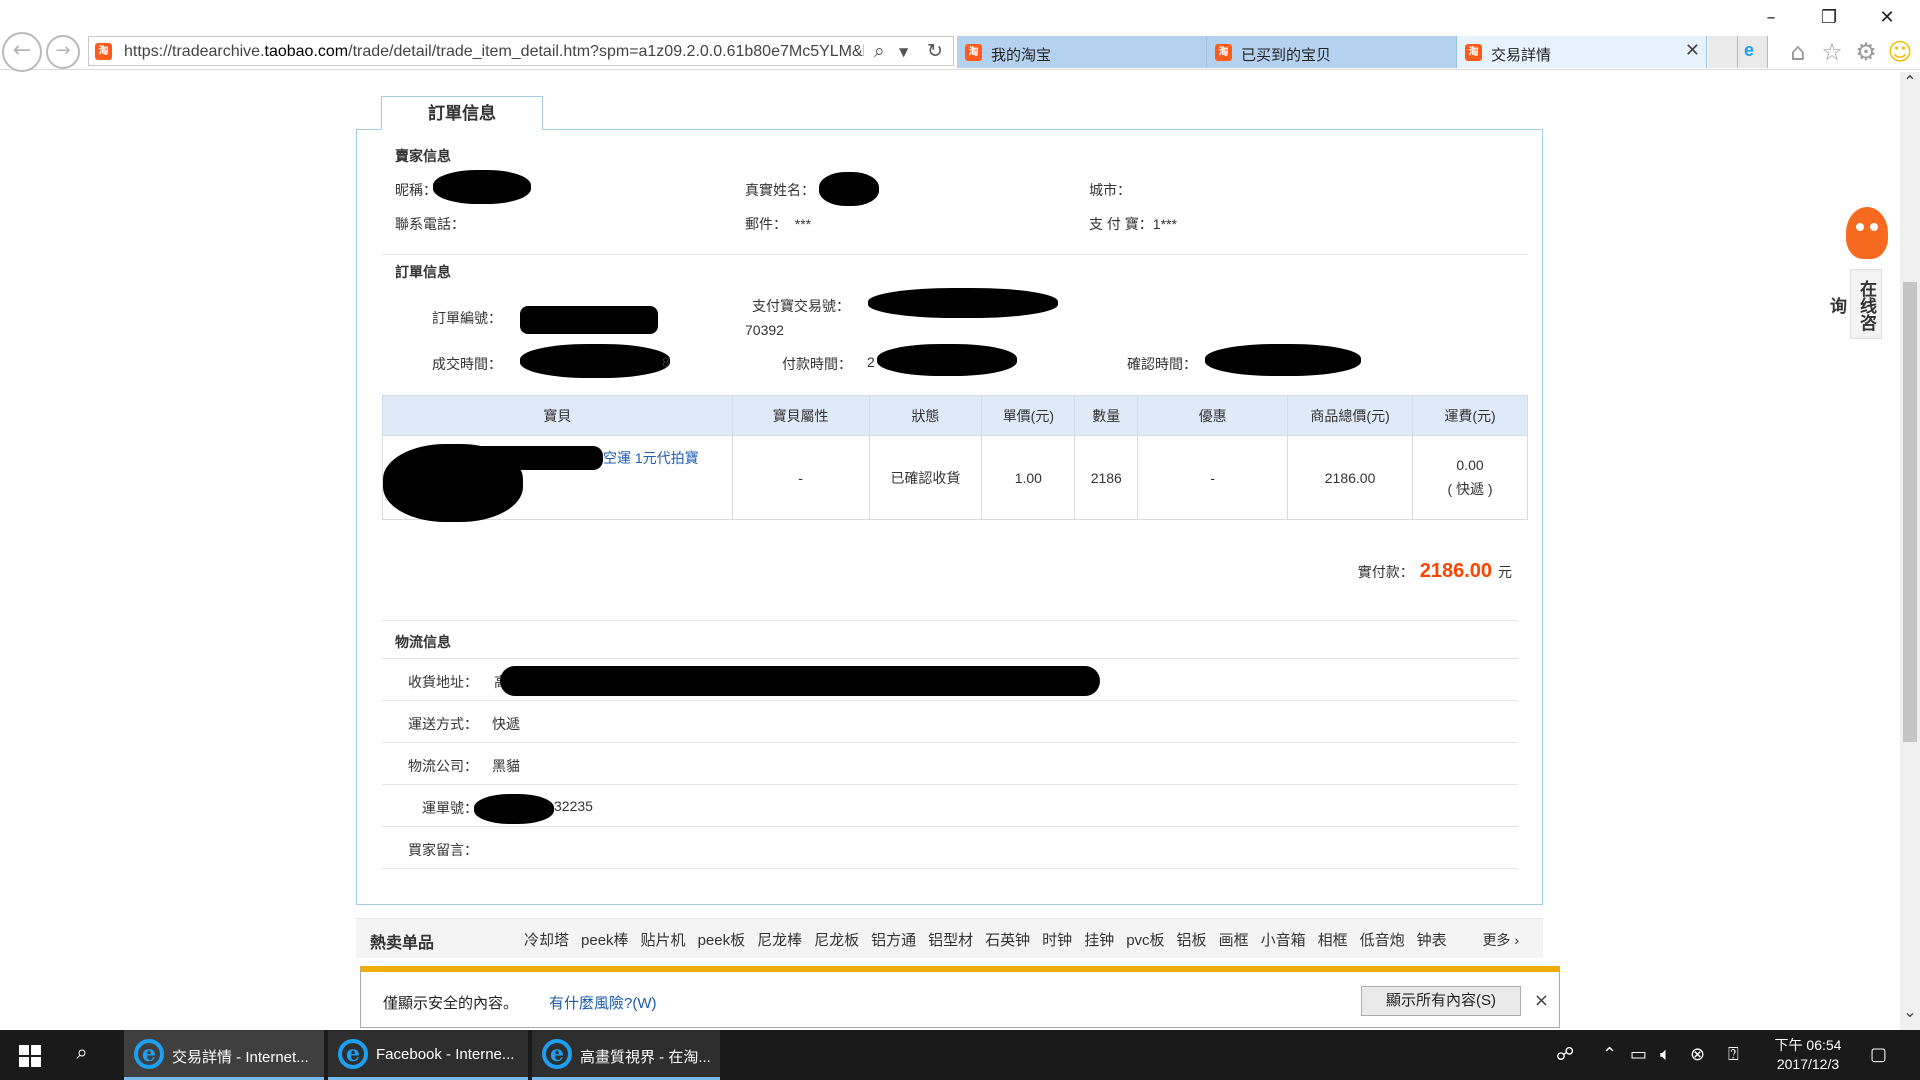 The height and width of the screenshot is (1080, 1920). I want to click on online-consult-widget: 在线咨询, so click(1857, 322).